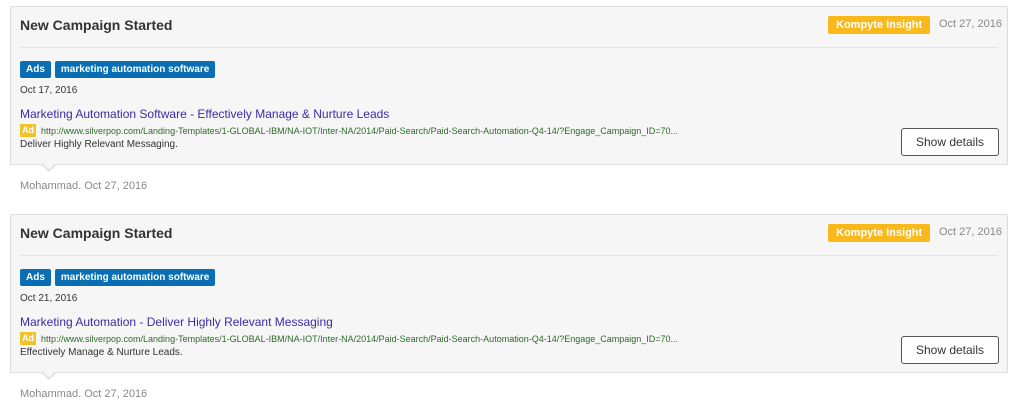 The width and height of the screenshot is (1024, 409). I want to click on ad-date: Oct 21, 2016, so click(49, 298).